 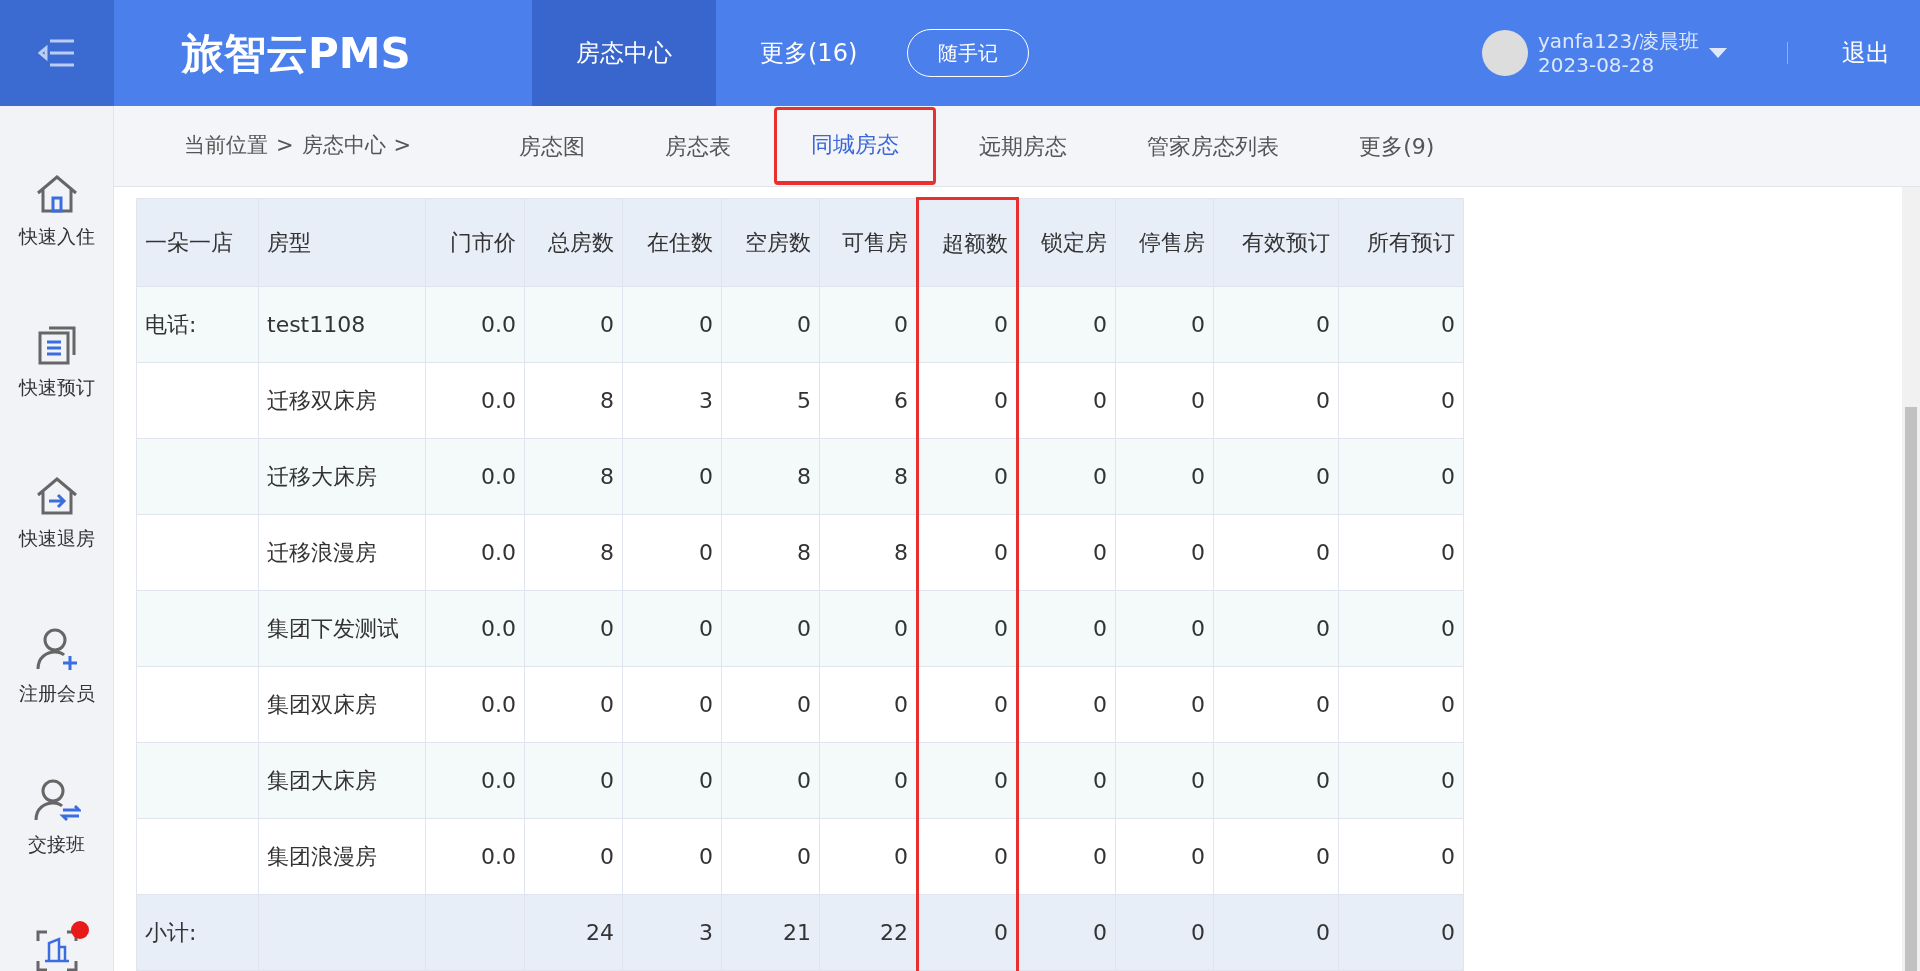 I want to click on nav-tab: 房态中心, so click(x=624, y=53).